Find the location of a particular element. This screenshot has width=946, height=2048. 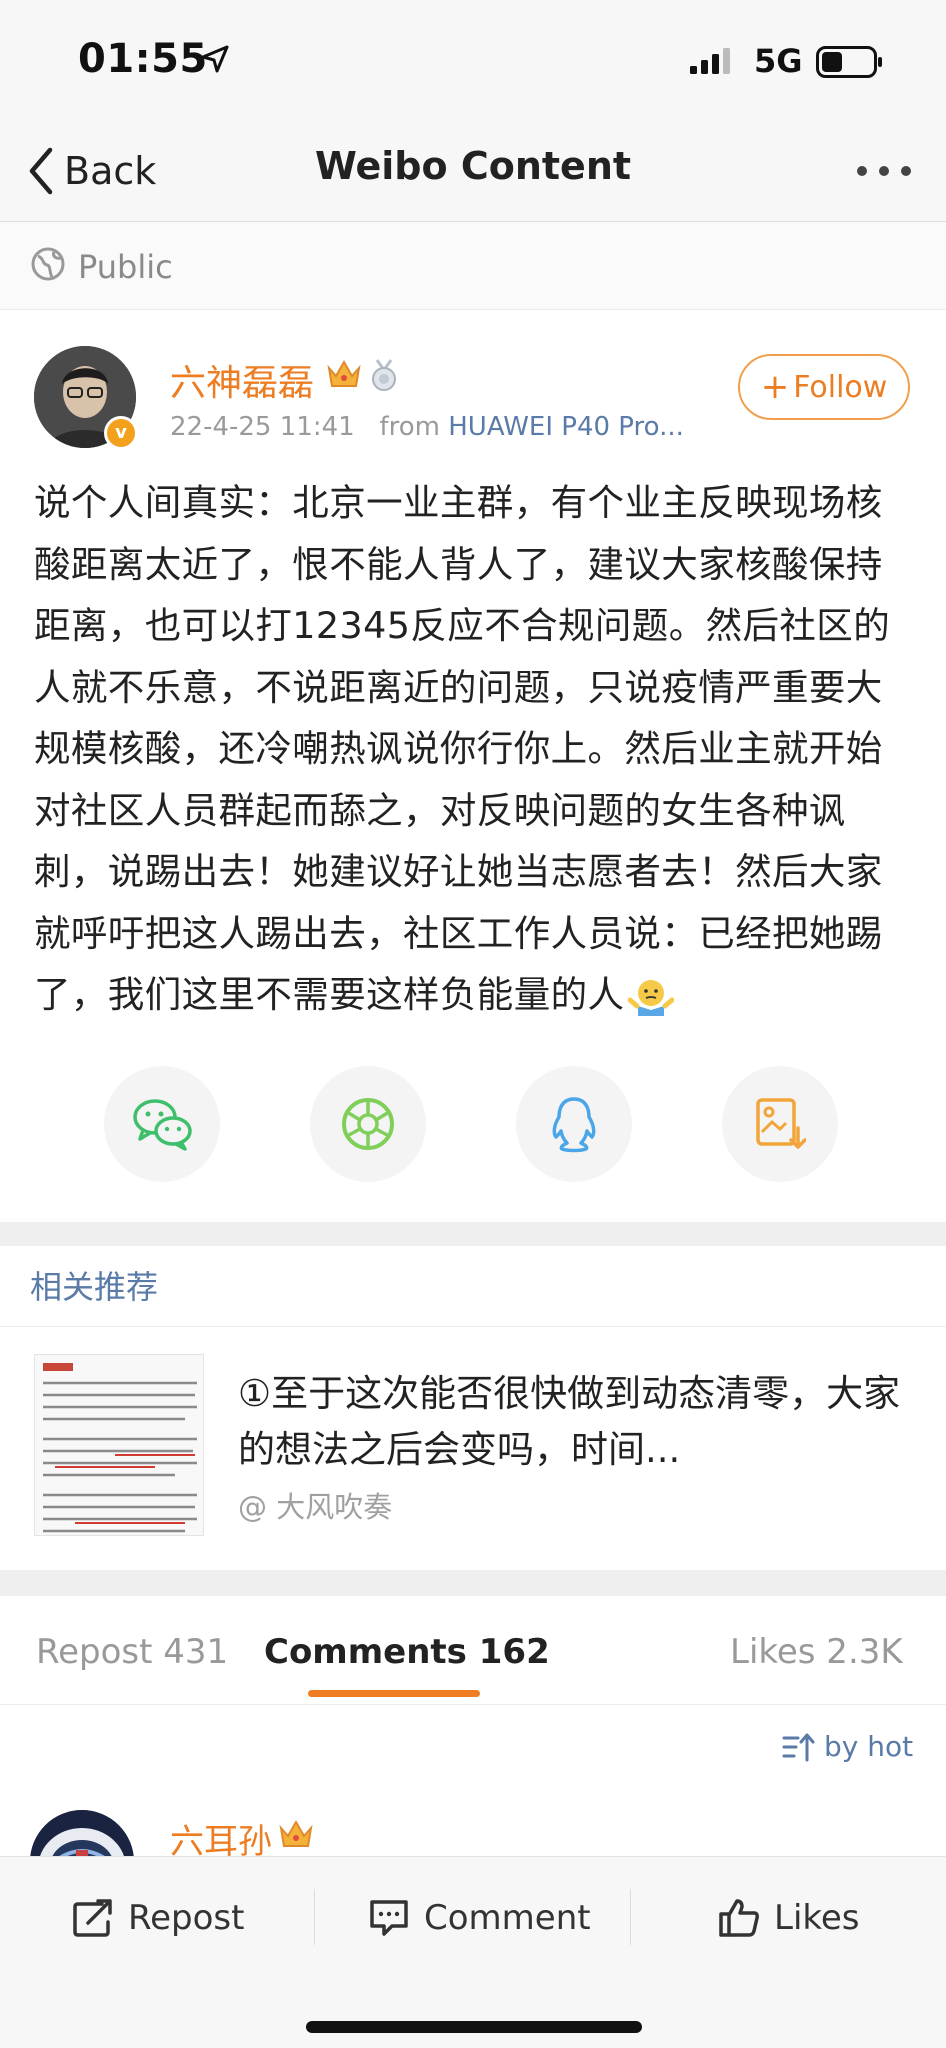

post-timestamp: 22-4-25 11:41 is located at coordinates (262, 427).